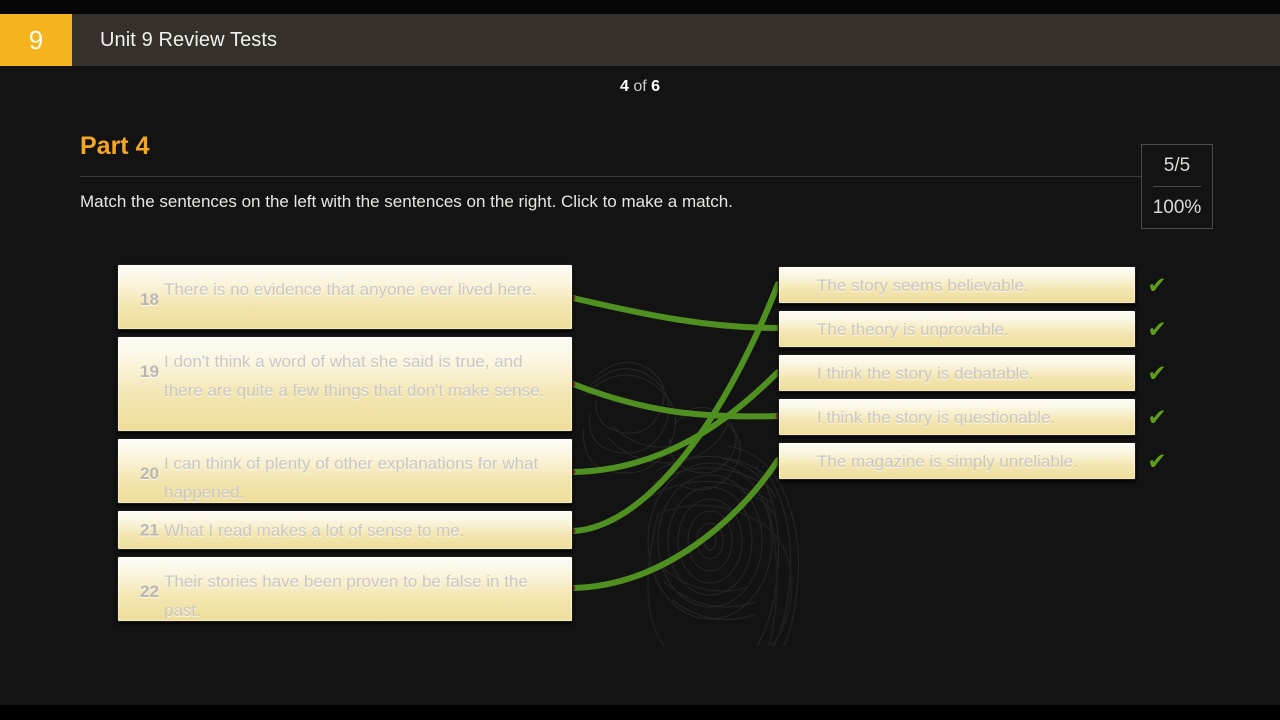 This screenshot has height=720, width=1280. Describe the element at coordinates (640, 176) in the screenshot. I see `heading-divider` at that location.